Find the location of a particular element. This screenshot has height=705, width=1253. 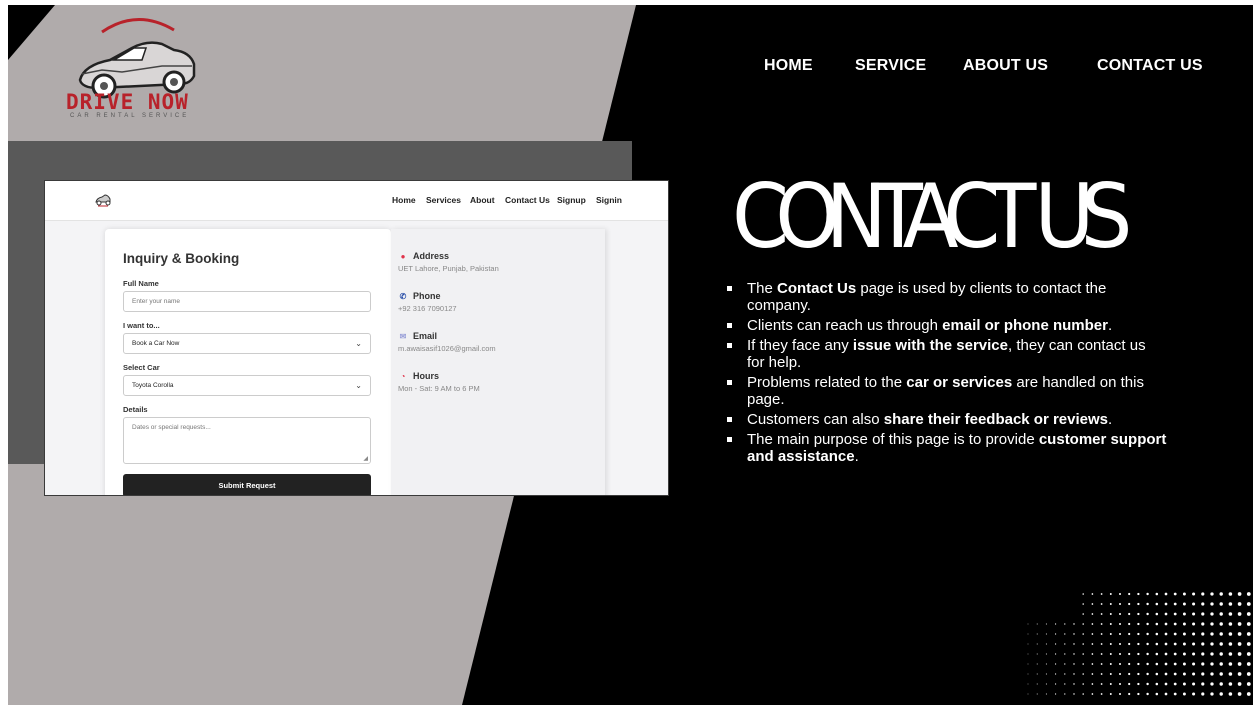

car-select: Toyota Corolla ⌄ is located at coordinates (247, 385).